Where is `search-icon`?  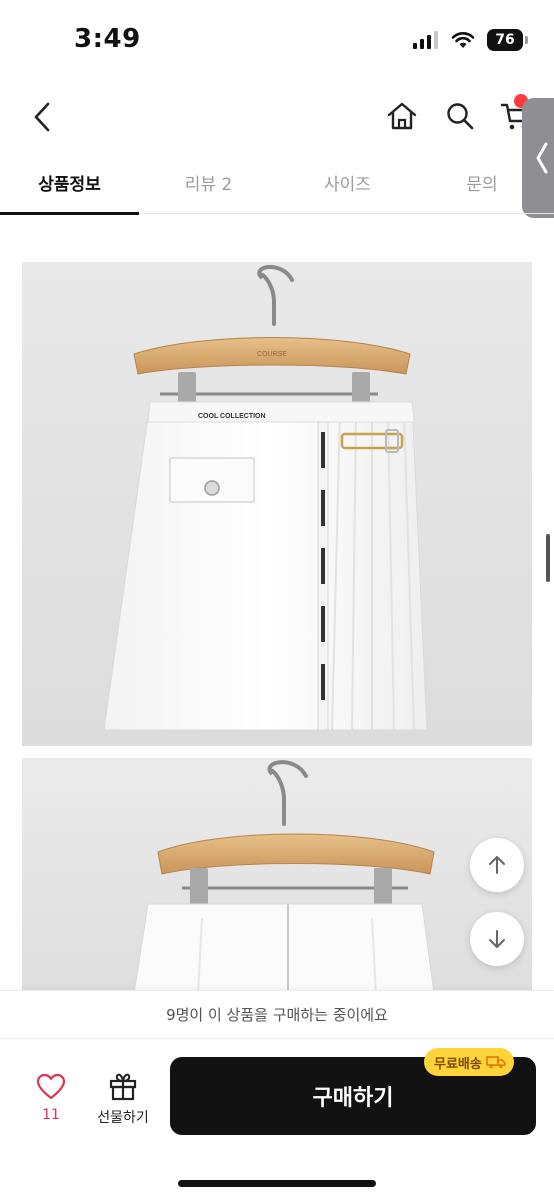
search-icon is located at coordinates (460, 116).